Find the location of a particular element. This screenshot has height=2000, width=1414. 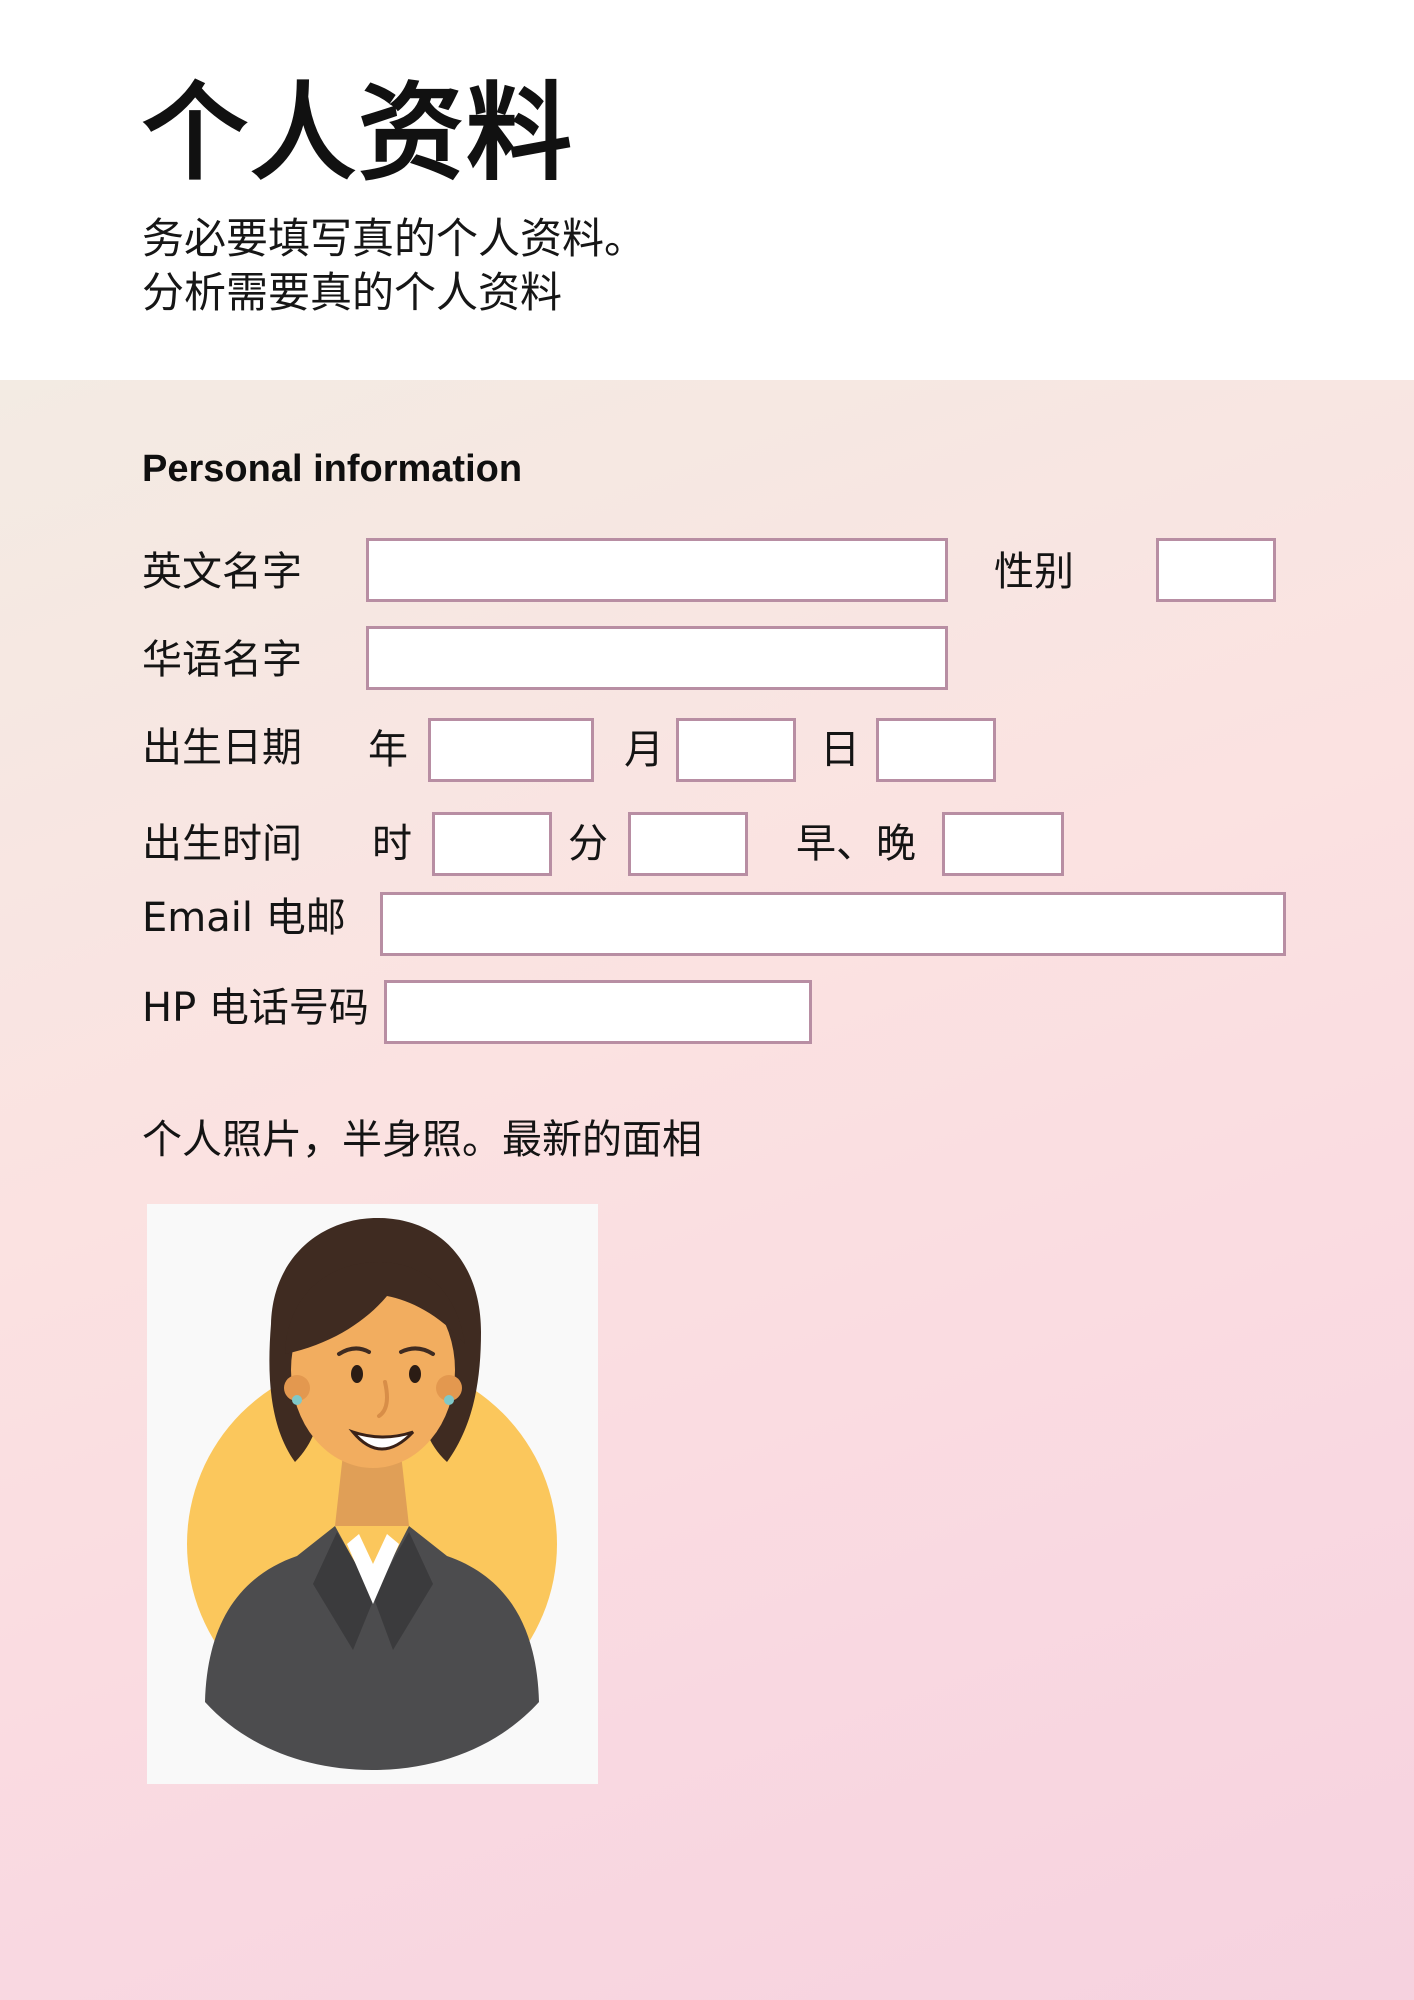

email-field is located at coordinates (833, 924).